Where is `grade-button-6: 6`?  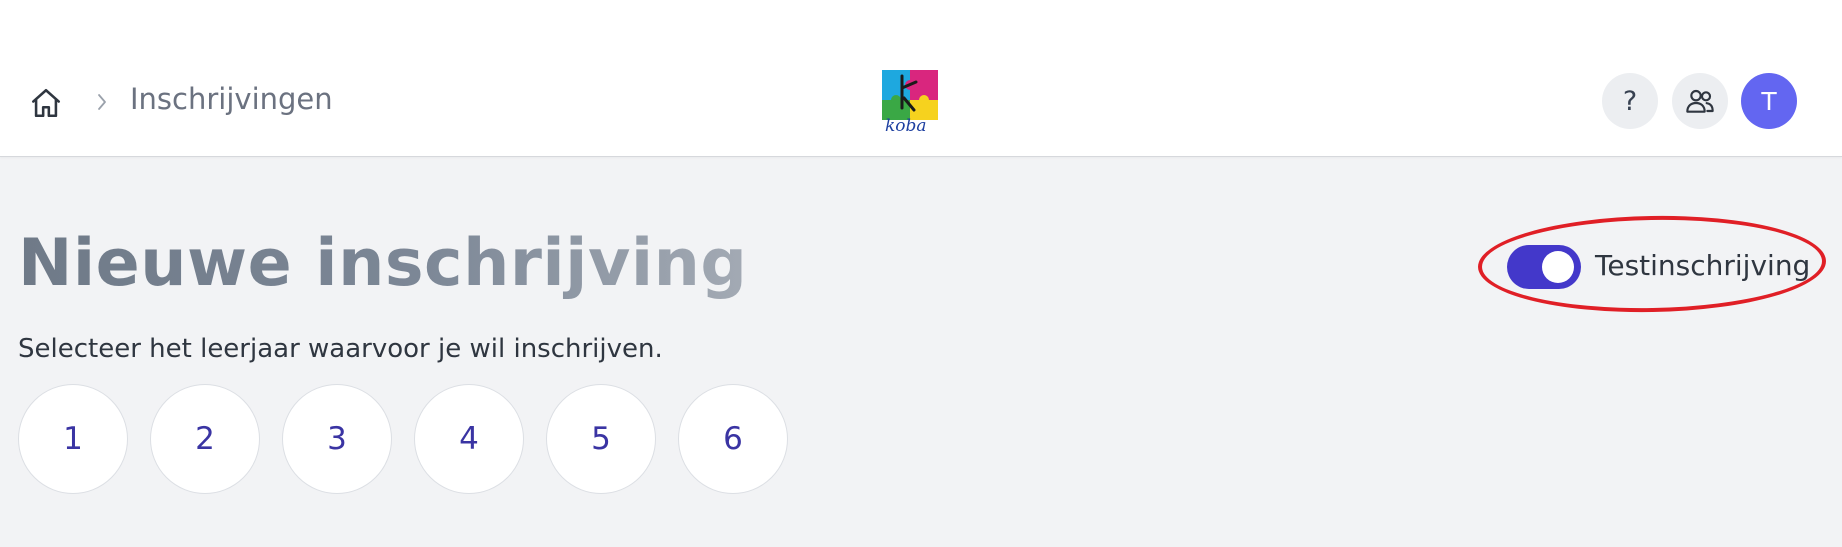
grade-button-6: 6 is located at coordinates (733, 439).